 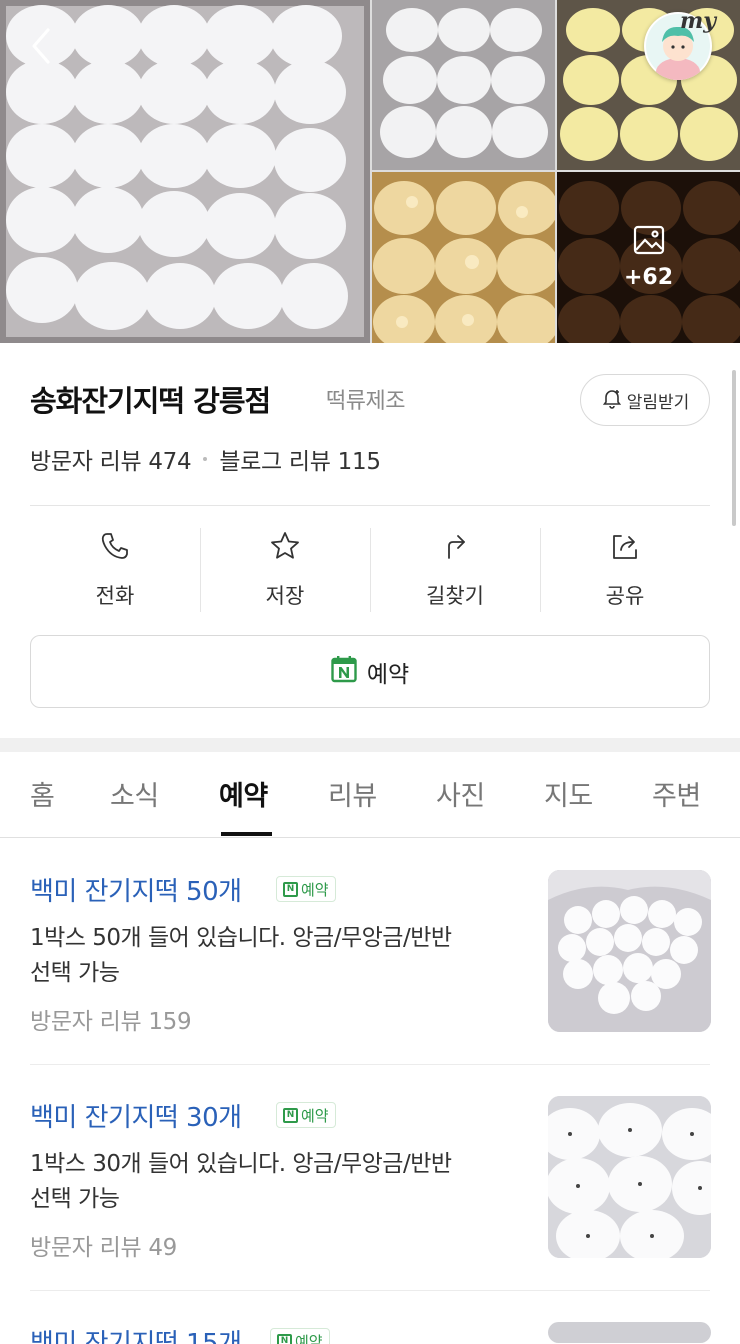 What do you see at coordinates (111, 1022) in the screenshot?
I see `item-review-count: 방문자 리뷰 159` at bounding box center [111, 1022].